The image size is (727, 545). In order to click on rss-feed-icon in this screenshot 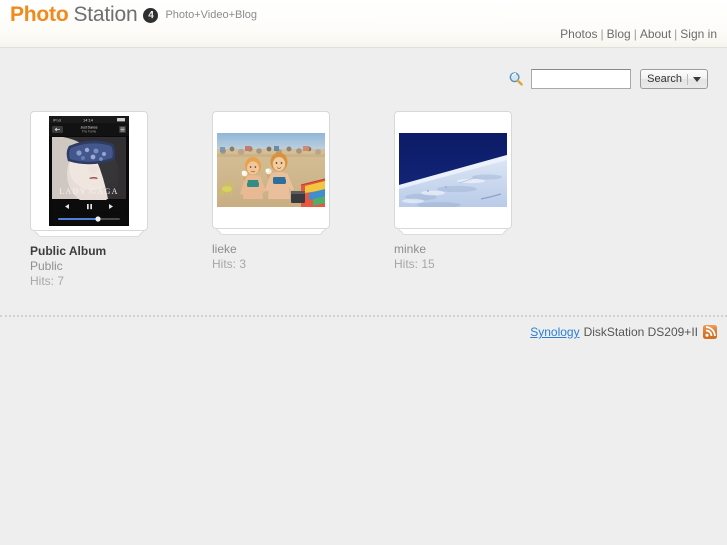, I will do `click(710, 332)`.